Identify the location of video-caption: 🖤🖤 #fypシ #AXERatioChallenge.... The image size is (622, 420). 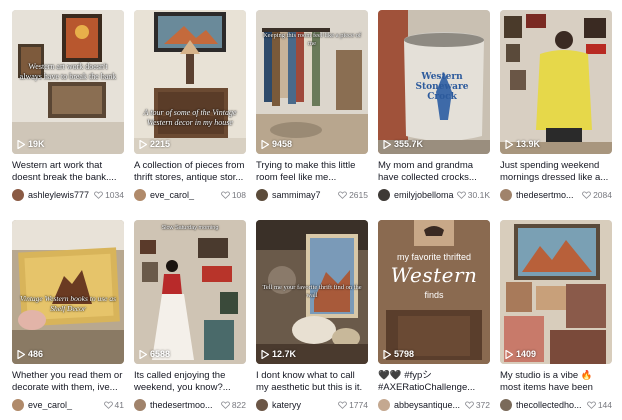
(434, 382).